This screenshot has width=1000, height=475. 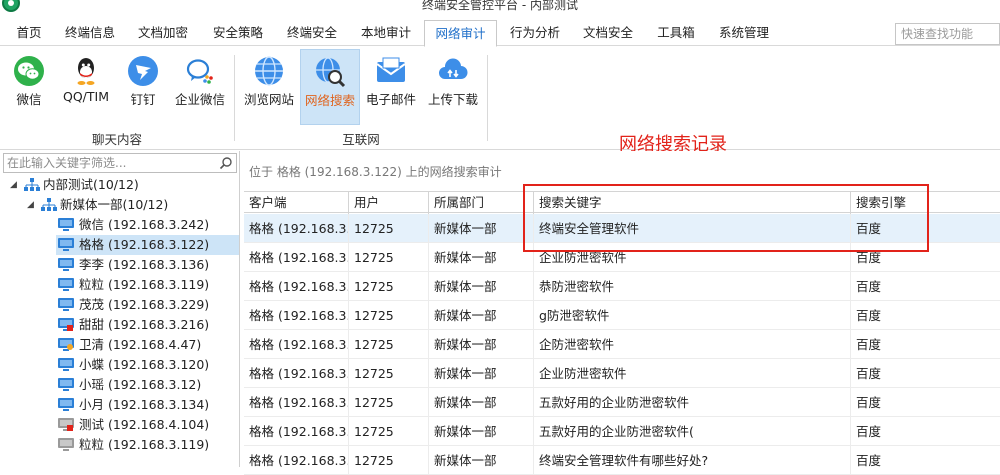 What do you see at coordinates (386, 33) in the screenshot?
I see `tab-local-audit: 本地审计` at bounding box center [386, 33].